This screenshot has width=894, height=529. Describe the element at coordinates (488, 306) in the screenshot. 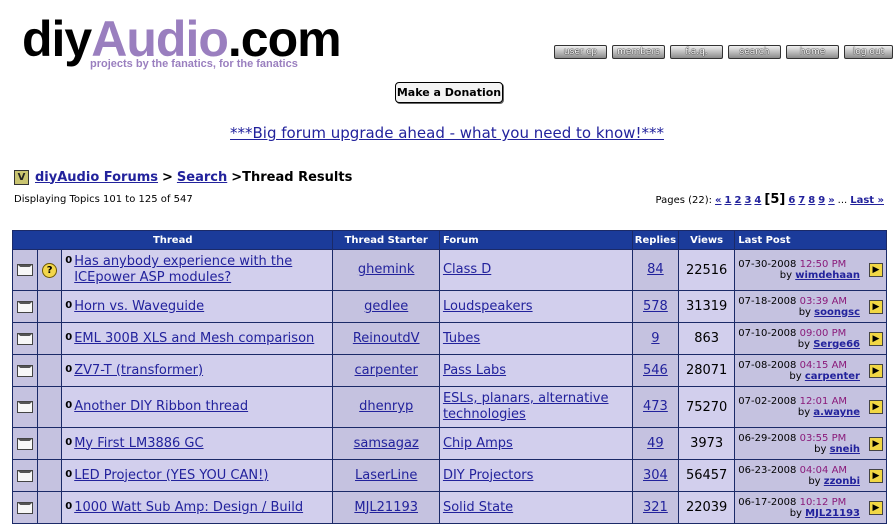

I see `forum-link: Loudspeakers` at that location.